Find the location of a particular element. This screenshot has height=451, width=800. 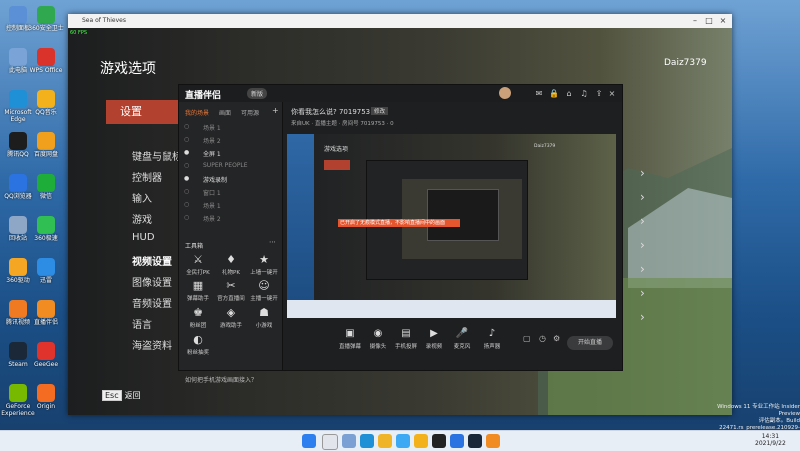

steam-icon is located at coordinates (439, 441).